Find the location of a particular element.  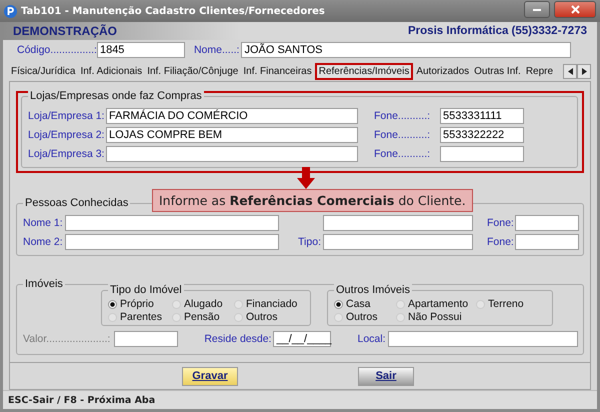

radio-option: Casa is located at coordinates (365, 304).